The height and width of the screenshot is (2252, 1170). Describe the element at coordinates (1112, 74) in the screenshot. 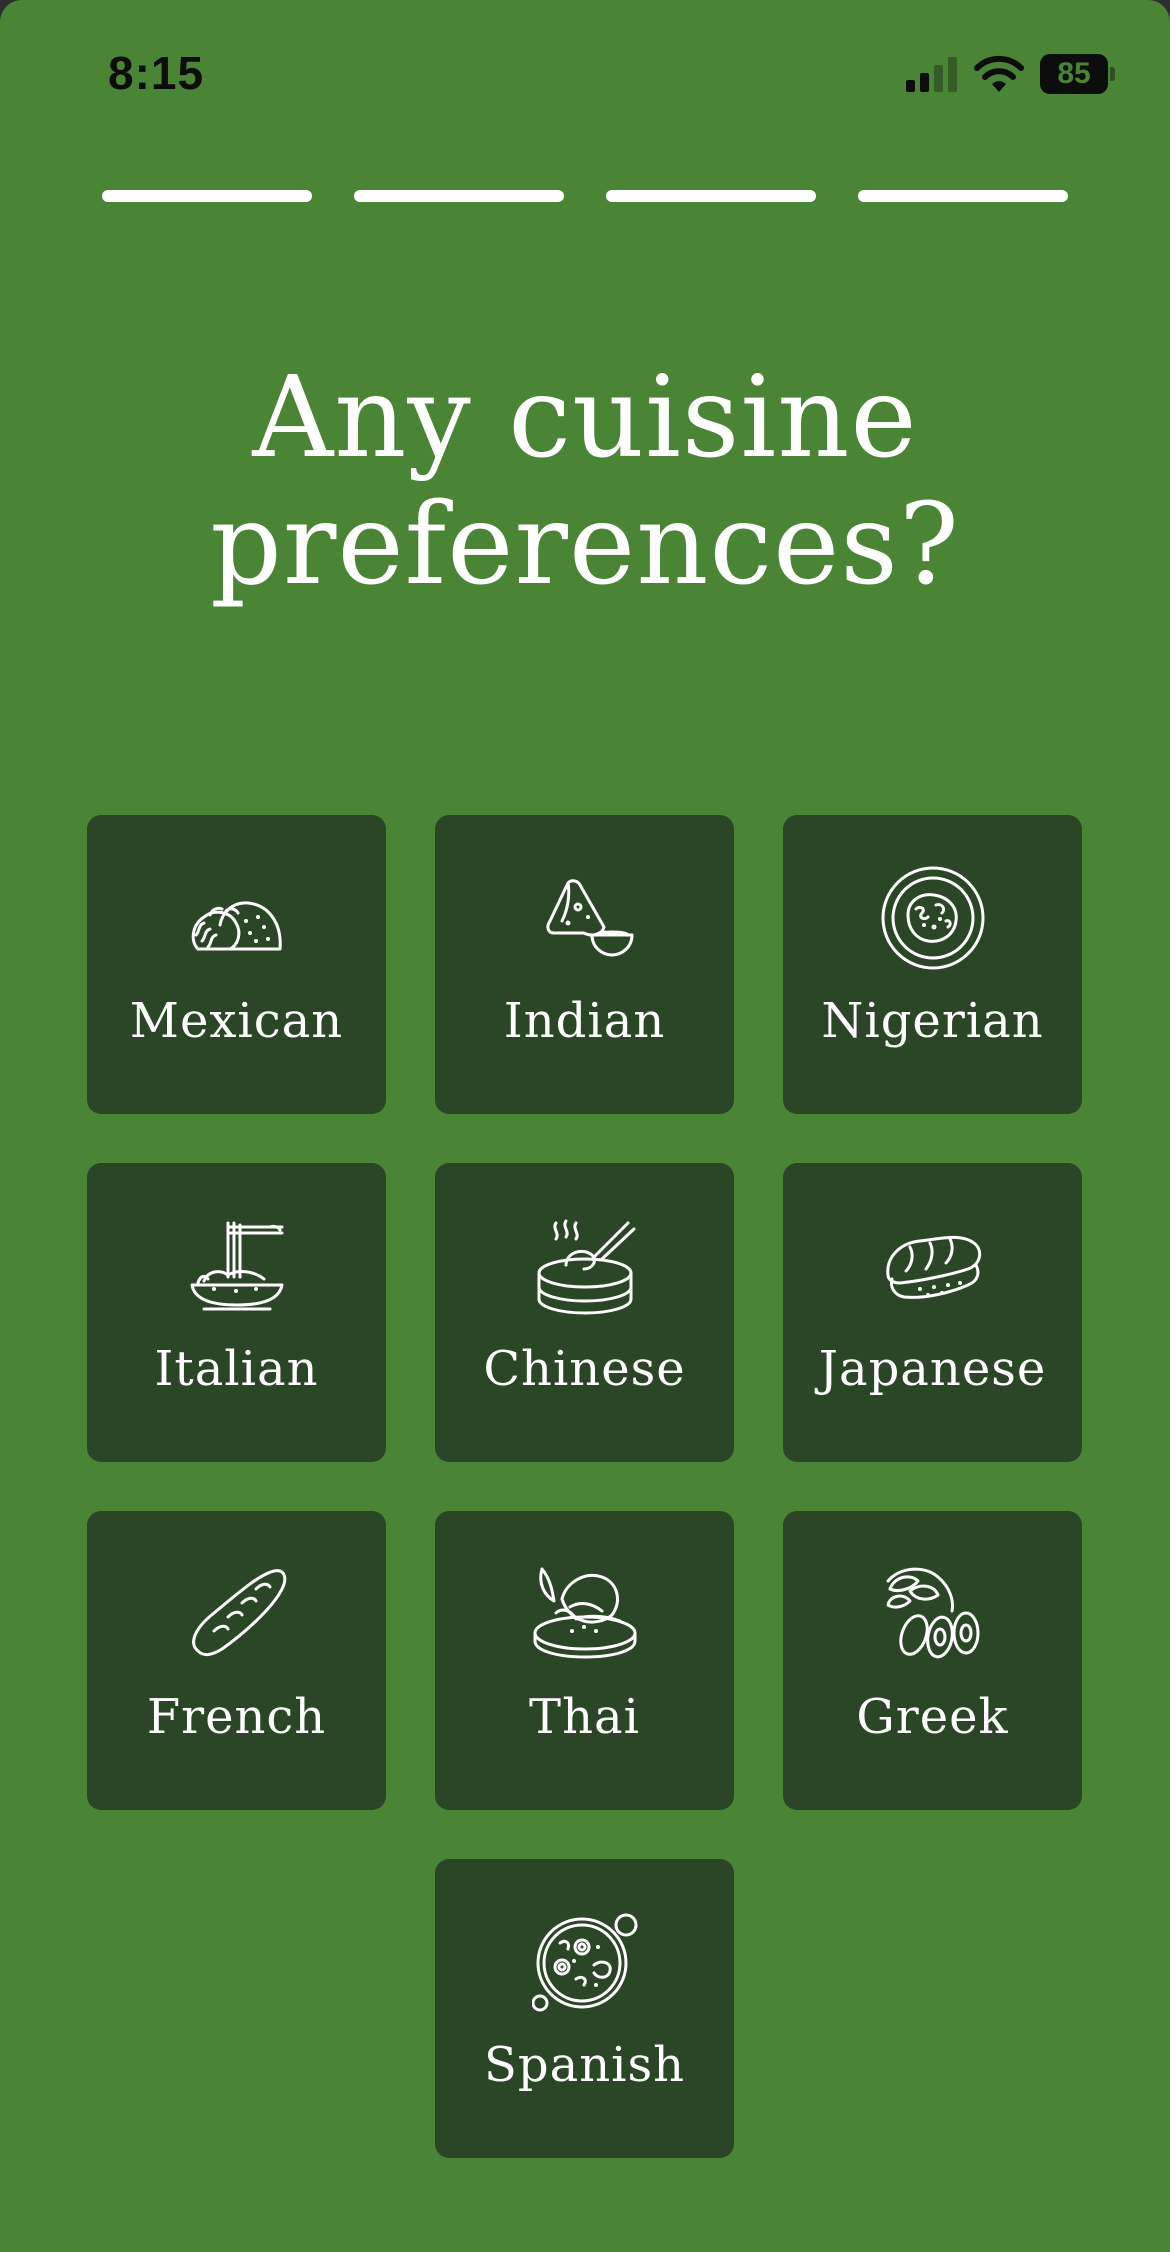

I see `battery-cap` at that location.